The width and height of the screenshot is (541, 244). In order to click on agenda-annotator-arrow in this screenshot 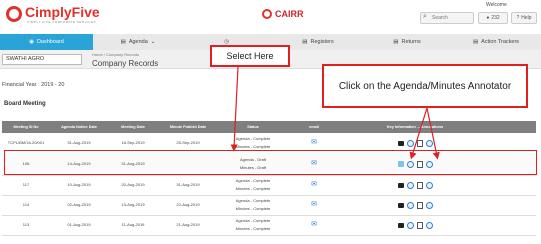, I will do `click(418, 133)`.